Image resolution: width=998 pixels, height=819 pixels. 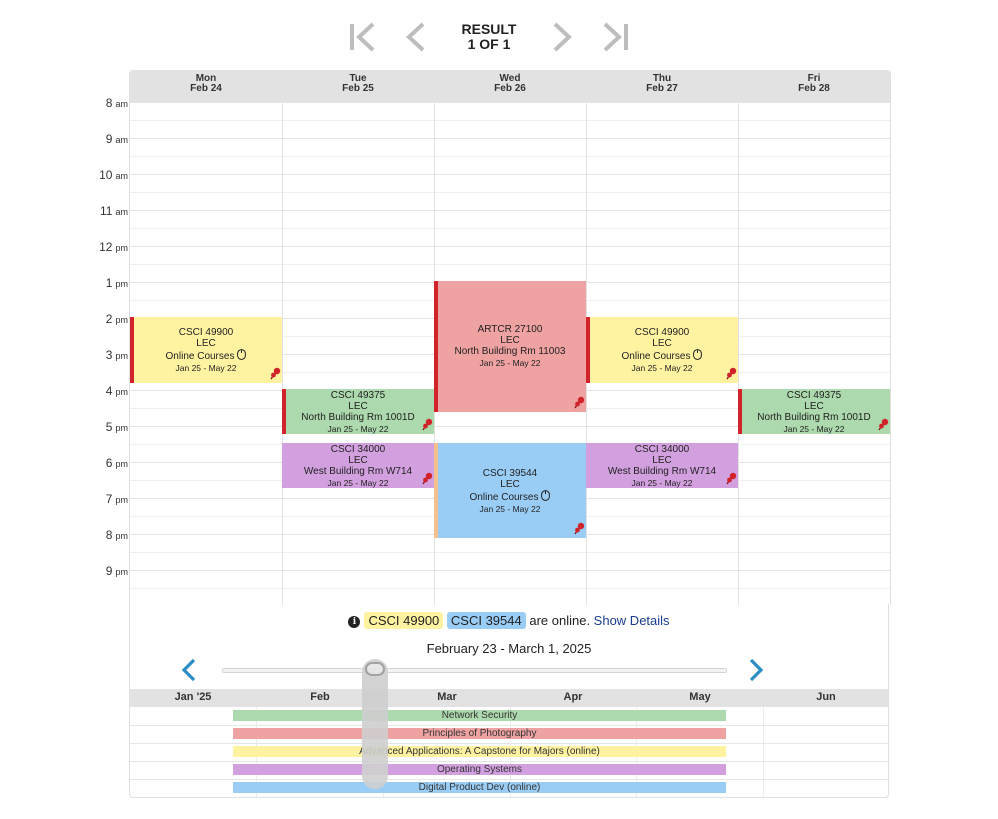 I want to click on event-location: North Building Rm 11003, so click(x=510, y=351).